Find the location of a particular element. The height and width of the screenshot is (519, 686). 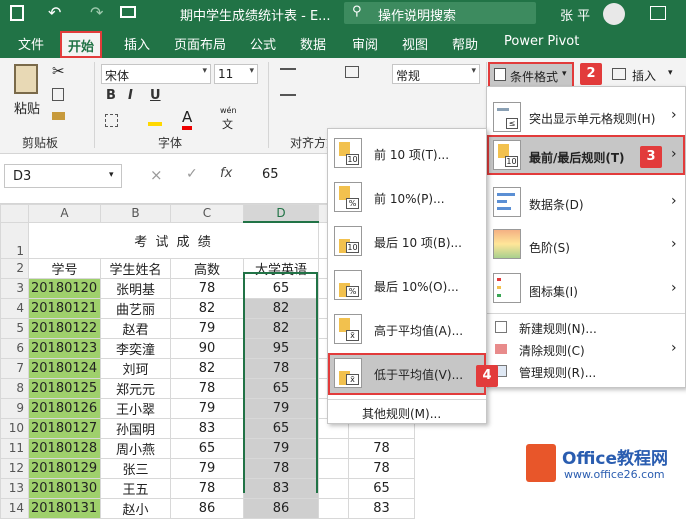

tab-power-pivot: Power Pivot is located at coordinates (541, 41).